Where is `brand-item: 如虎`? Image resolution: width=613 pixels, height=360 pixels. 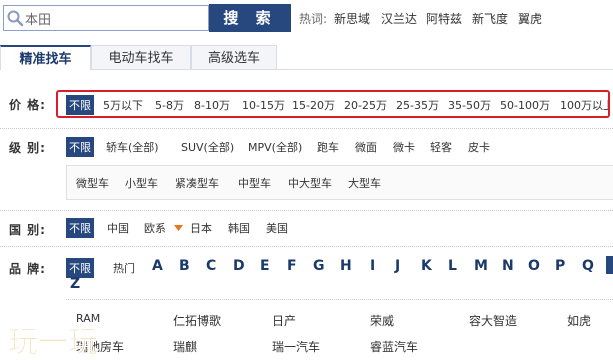
brand-item: 如虎 is located at coordinates (579, 320).